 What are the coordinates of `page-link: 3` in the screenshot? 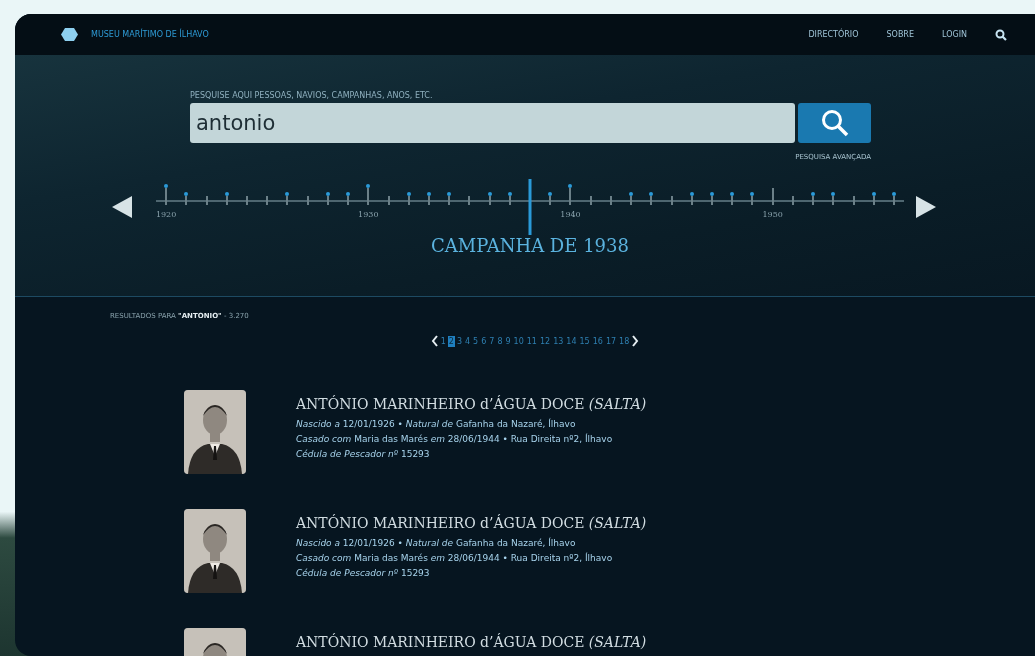 It's located at (459, 341).